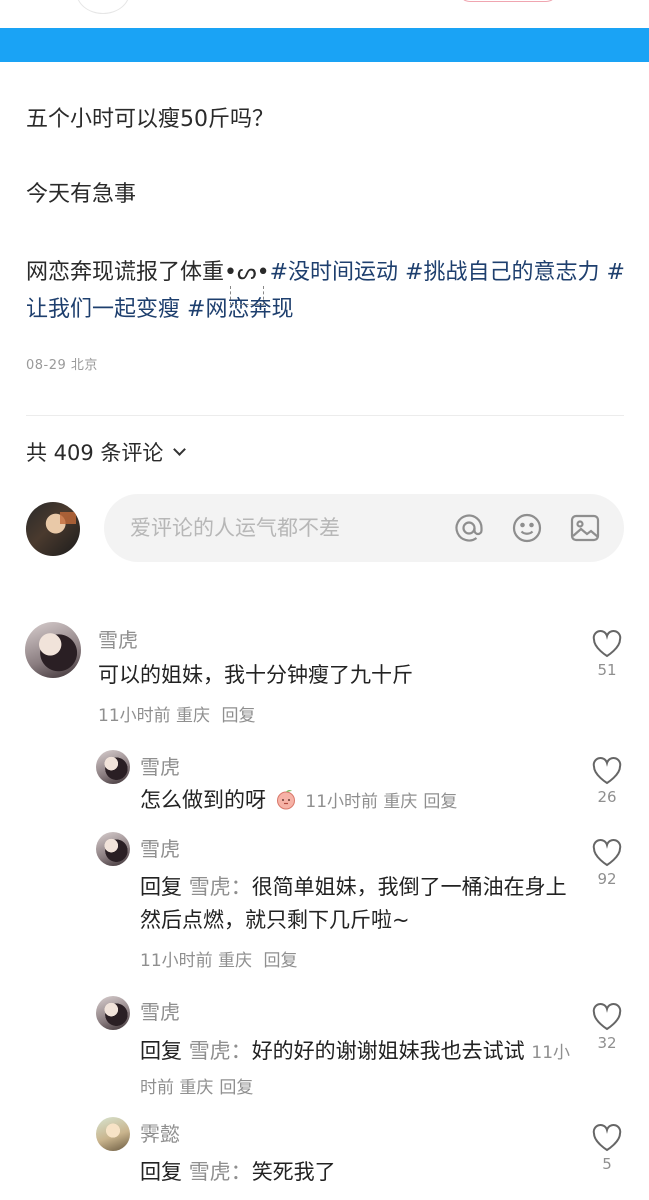 The image size is (649, 1200). I want to click on like-count: 92, so click(607, 879).